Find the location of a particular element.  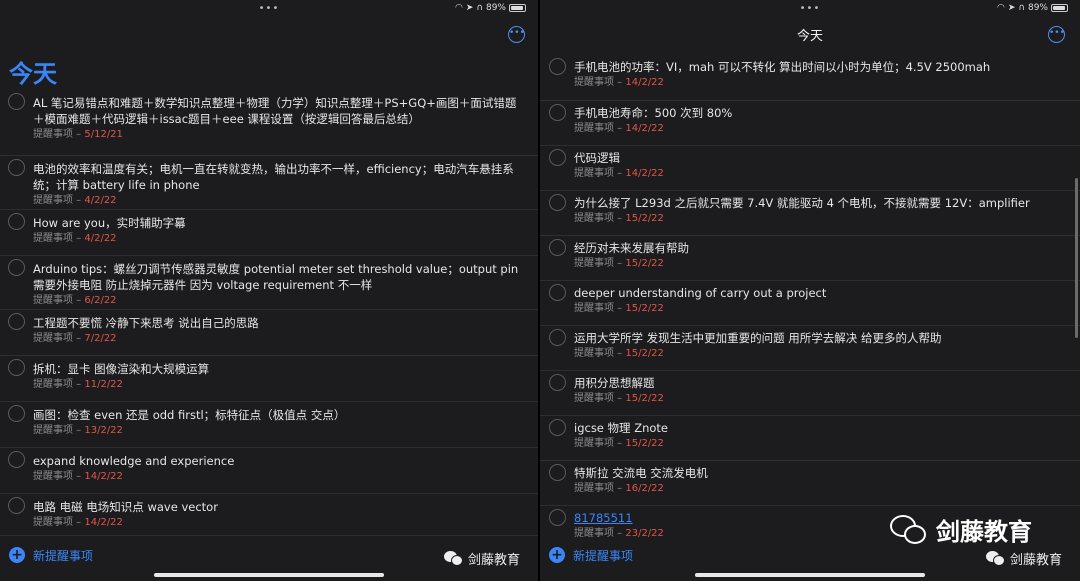

reminder-item: 工程题不要慌 冷静下来思考 说出自己的思路提醒事项 – 7/2/22 is located at coordinates (269, 333).